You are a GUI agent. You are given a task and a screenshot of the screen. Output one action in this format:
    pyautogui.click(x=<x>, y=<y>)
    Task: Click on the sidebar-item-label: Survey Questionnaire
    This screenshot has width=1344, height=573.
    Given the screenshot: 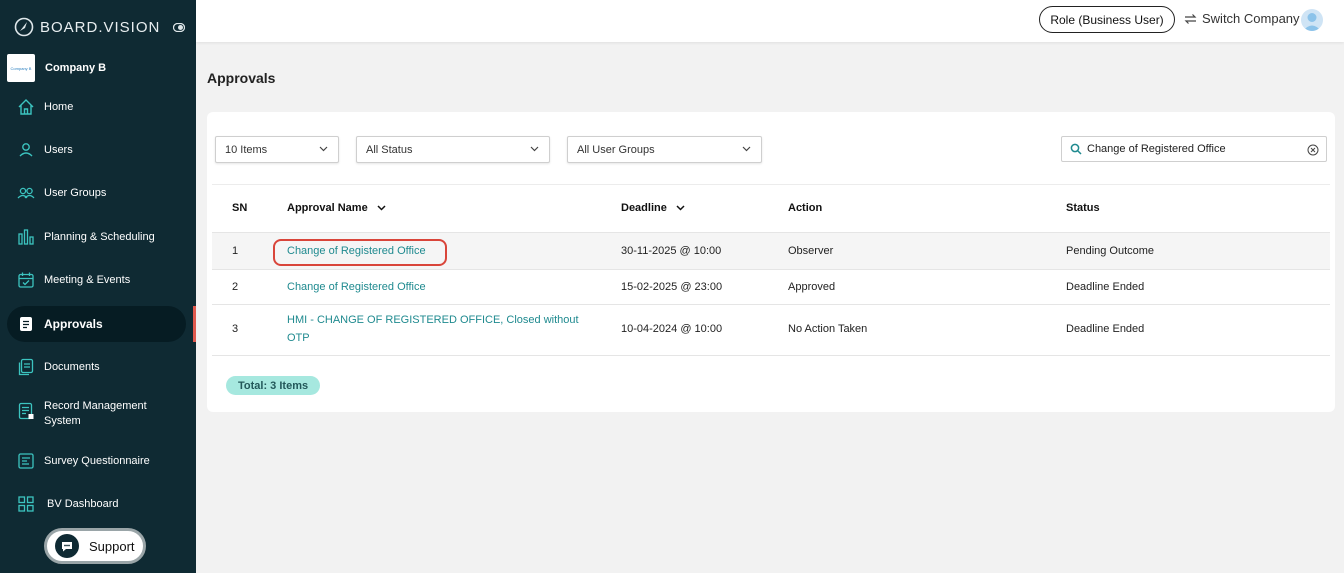 What is the action you would take?
    pyautogui.click(x=97, y=460)
    